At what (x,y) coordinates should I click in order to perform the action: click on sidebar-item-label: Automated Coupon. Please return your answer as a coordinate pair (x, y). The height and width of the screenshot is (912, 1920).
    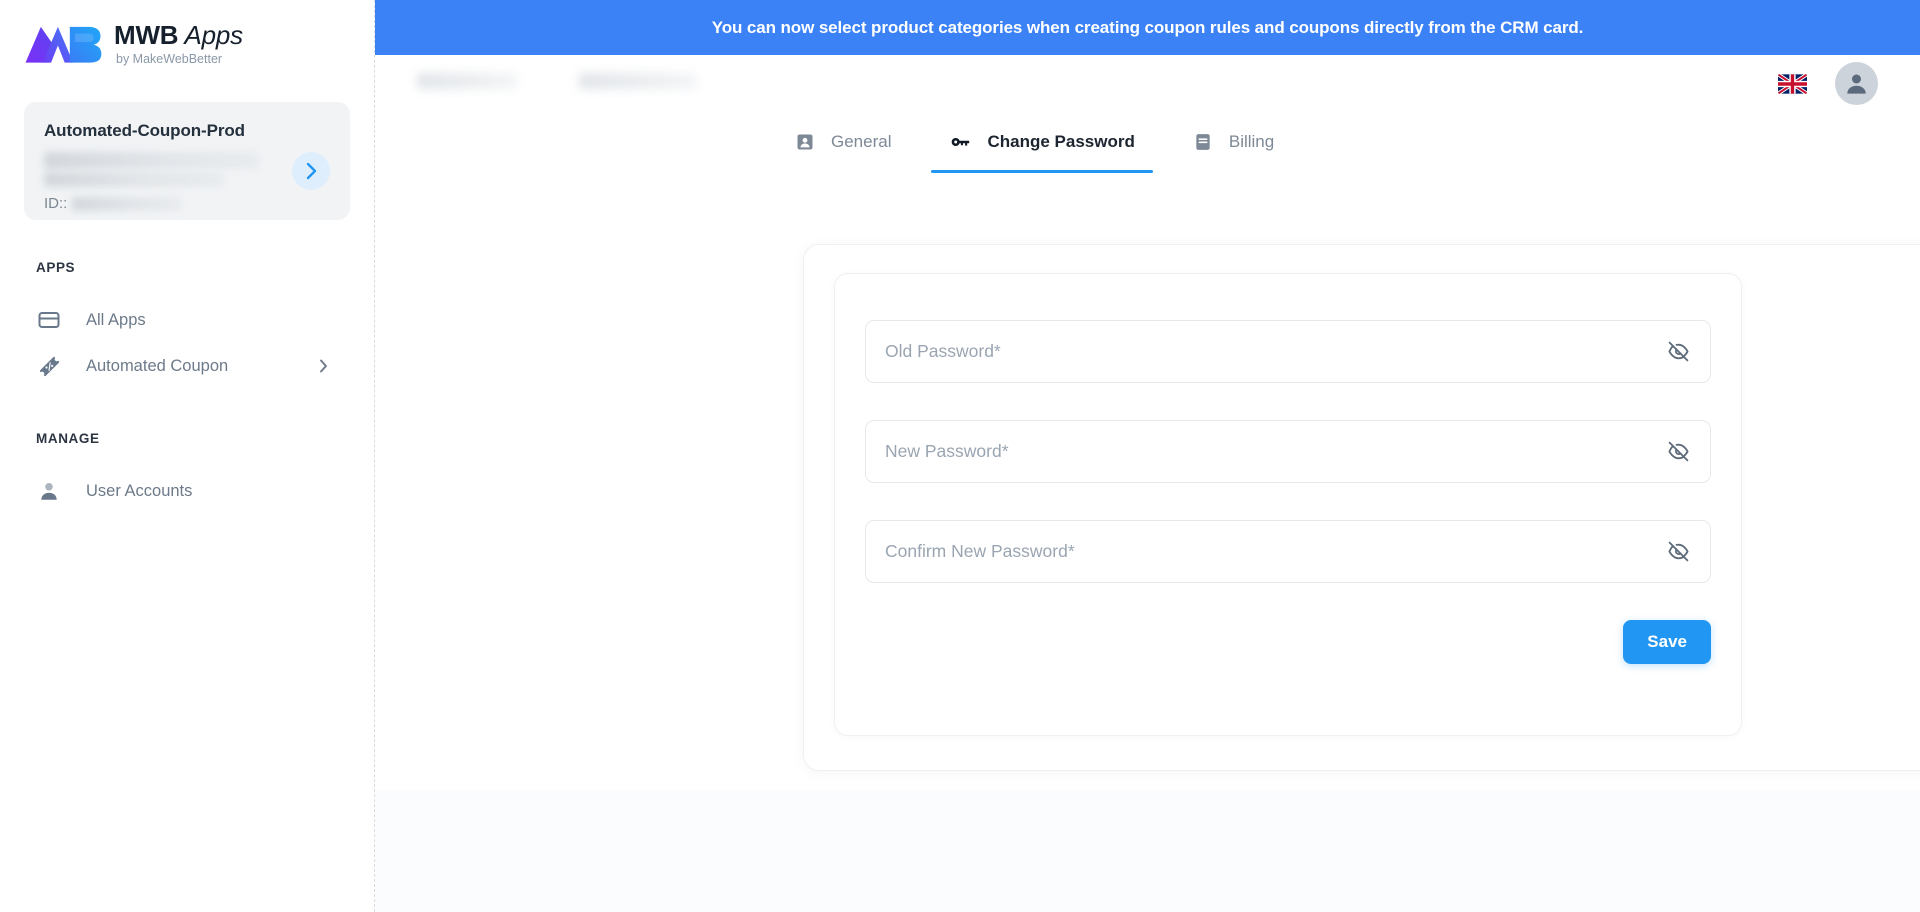
    Looking at the image, I should click on (157, 366).